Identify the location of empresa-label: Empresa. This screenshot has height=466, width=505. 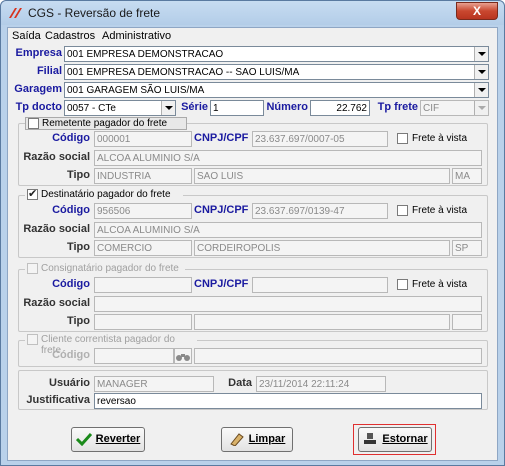
(38, 53).